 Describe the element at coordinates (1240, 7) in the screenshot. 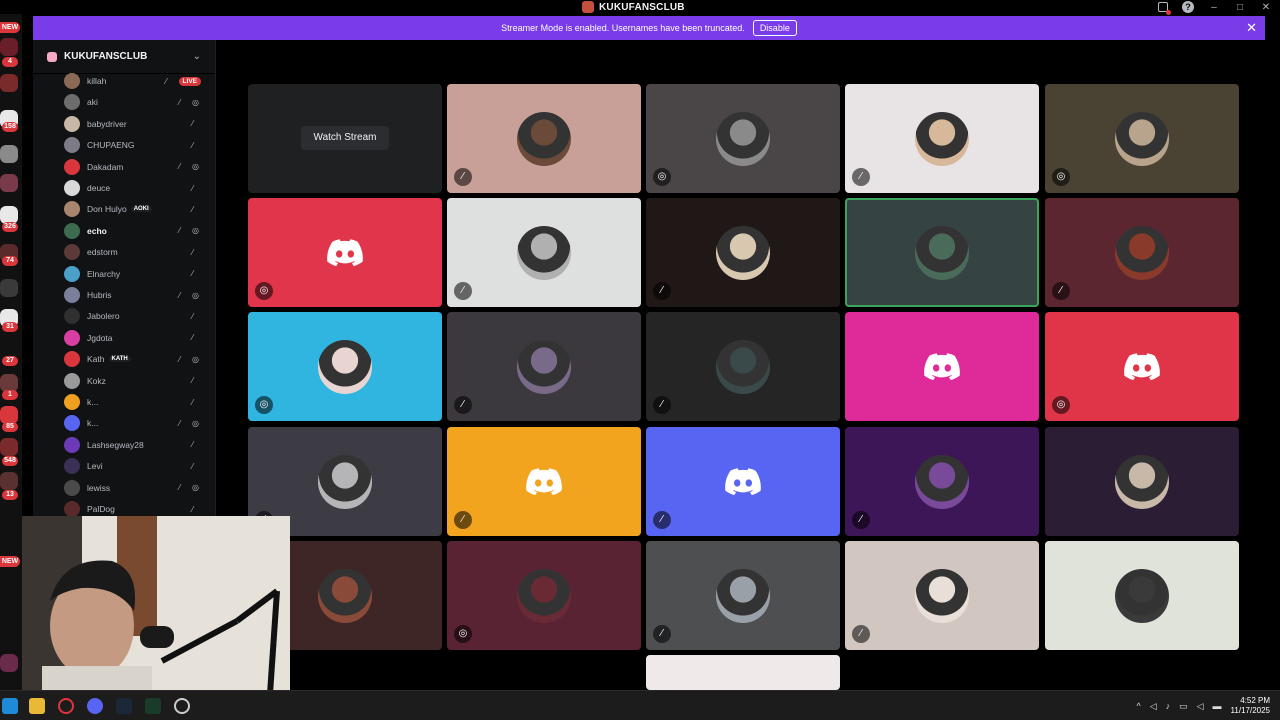

I see `maximize-button: □` at that location.